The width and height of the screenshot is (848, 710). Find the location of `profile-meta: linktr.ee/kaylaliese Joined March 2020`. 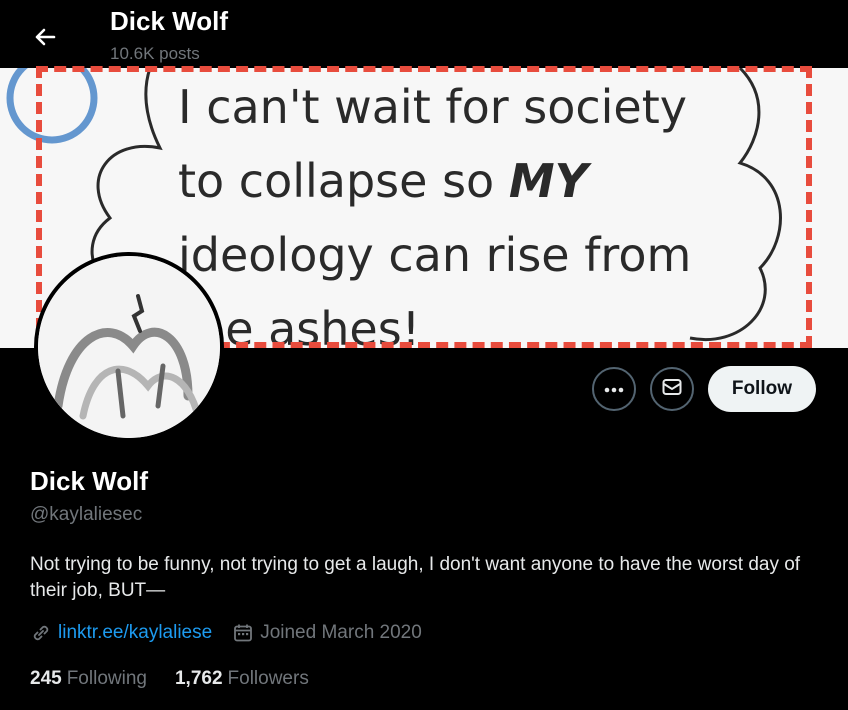

profile-meta: linktr.ee/kaylaliese Joined March 2020 is located at coordinates (226, 633).